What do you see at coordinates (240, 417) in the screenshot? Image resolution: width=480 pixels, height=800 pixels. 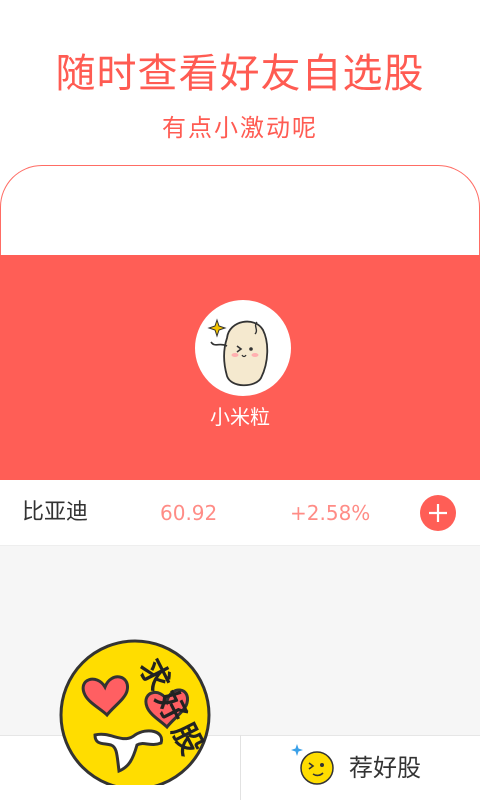 I see `username: 小米粒` at bounding box center [240, 417].